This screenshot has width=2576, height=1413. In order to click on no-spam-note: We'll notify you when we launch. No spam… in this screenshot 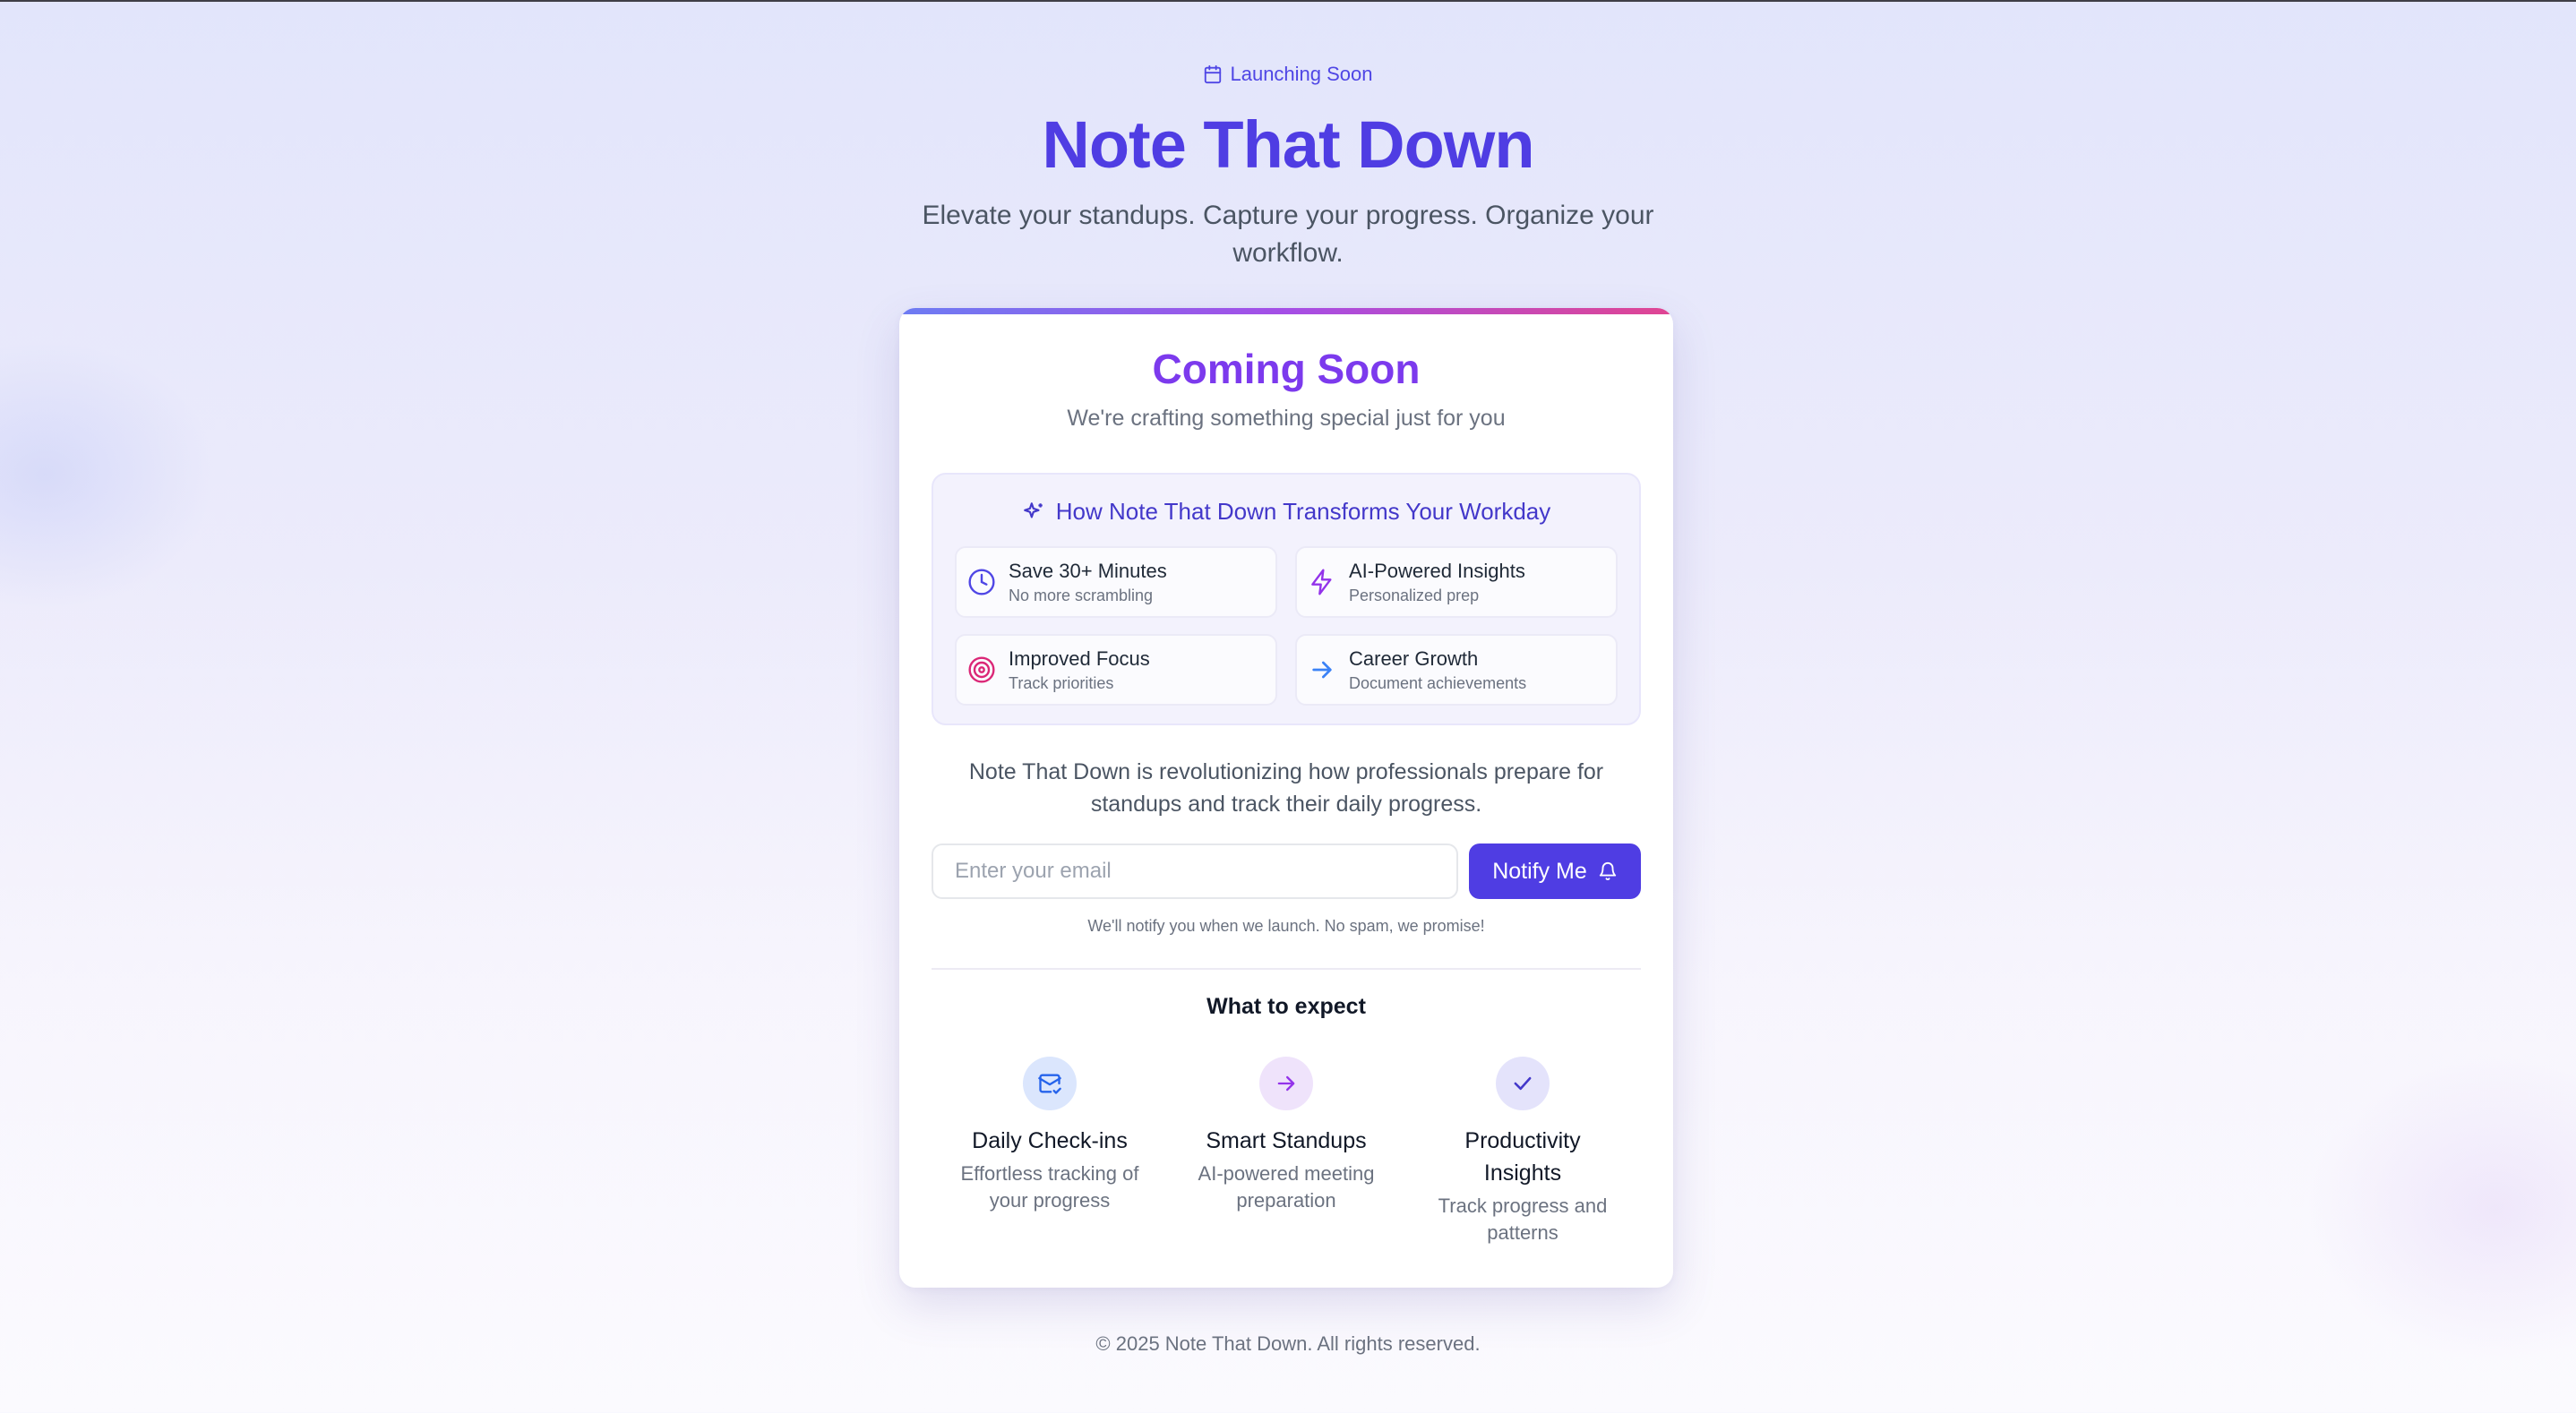, I will do `click(1286, 926)`.